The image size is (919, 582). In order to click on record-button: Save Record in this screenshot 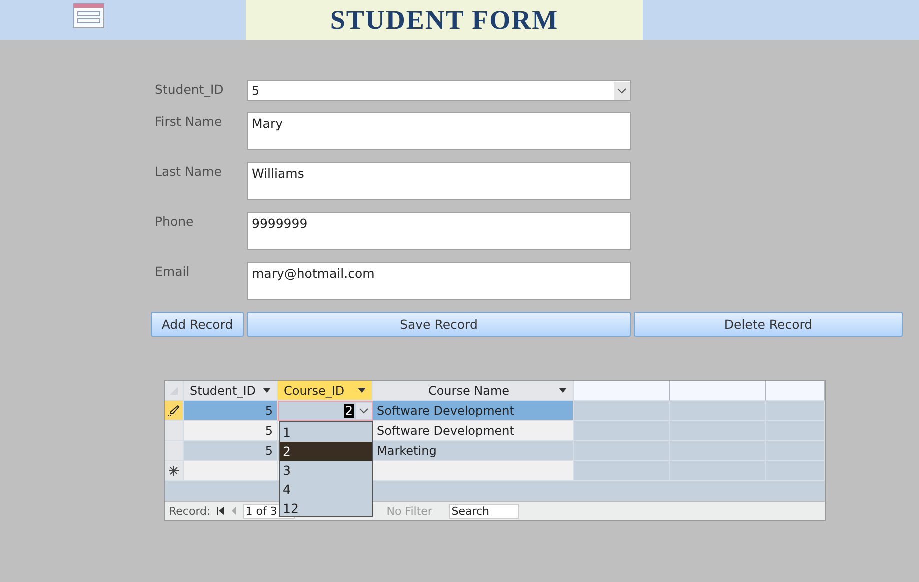, I will do `click(439, 324)`.